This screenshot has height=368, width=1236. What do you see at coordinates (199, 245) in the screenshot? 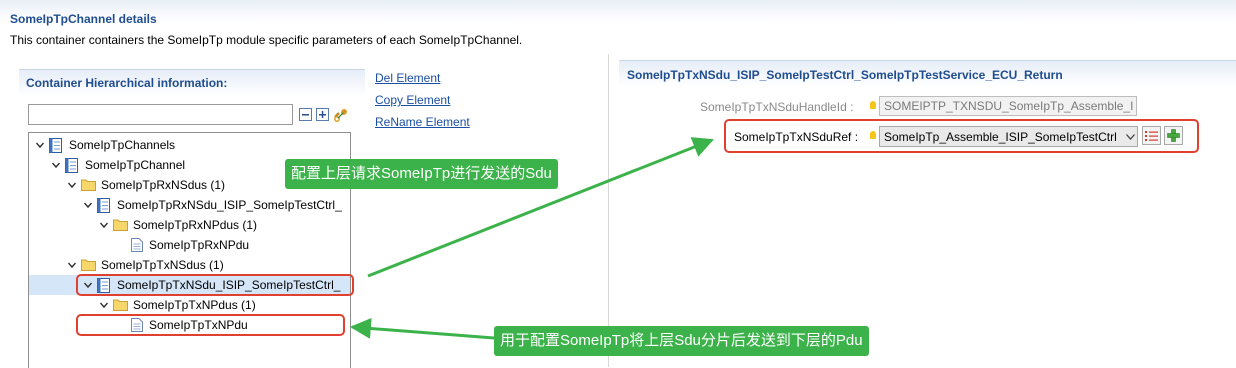
I see `tree-item-label: SomeIpTpRxNPdu` at bounding box center [199, 245].